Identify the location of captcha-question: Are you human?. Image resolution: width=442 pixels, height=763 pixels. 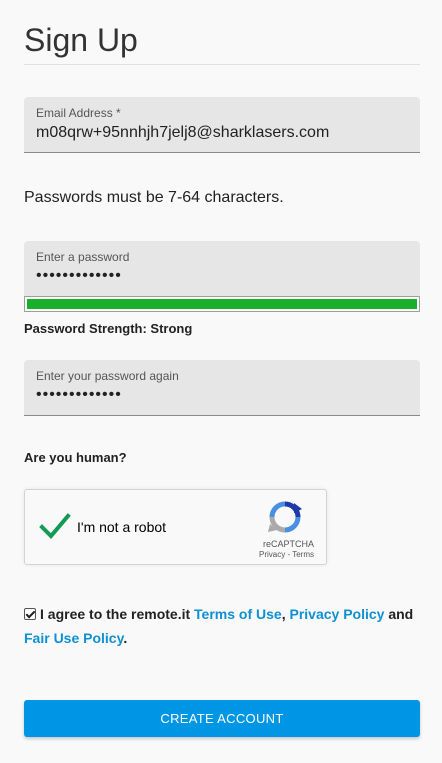
(75, 457).